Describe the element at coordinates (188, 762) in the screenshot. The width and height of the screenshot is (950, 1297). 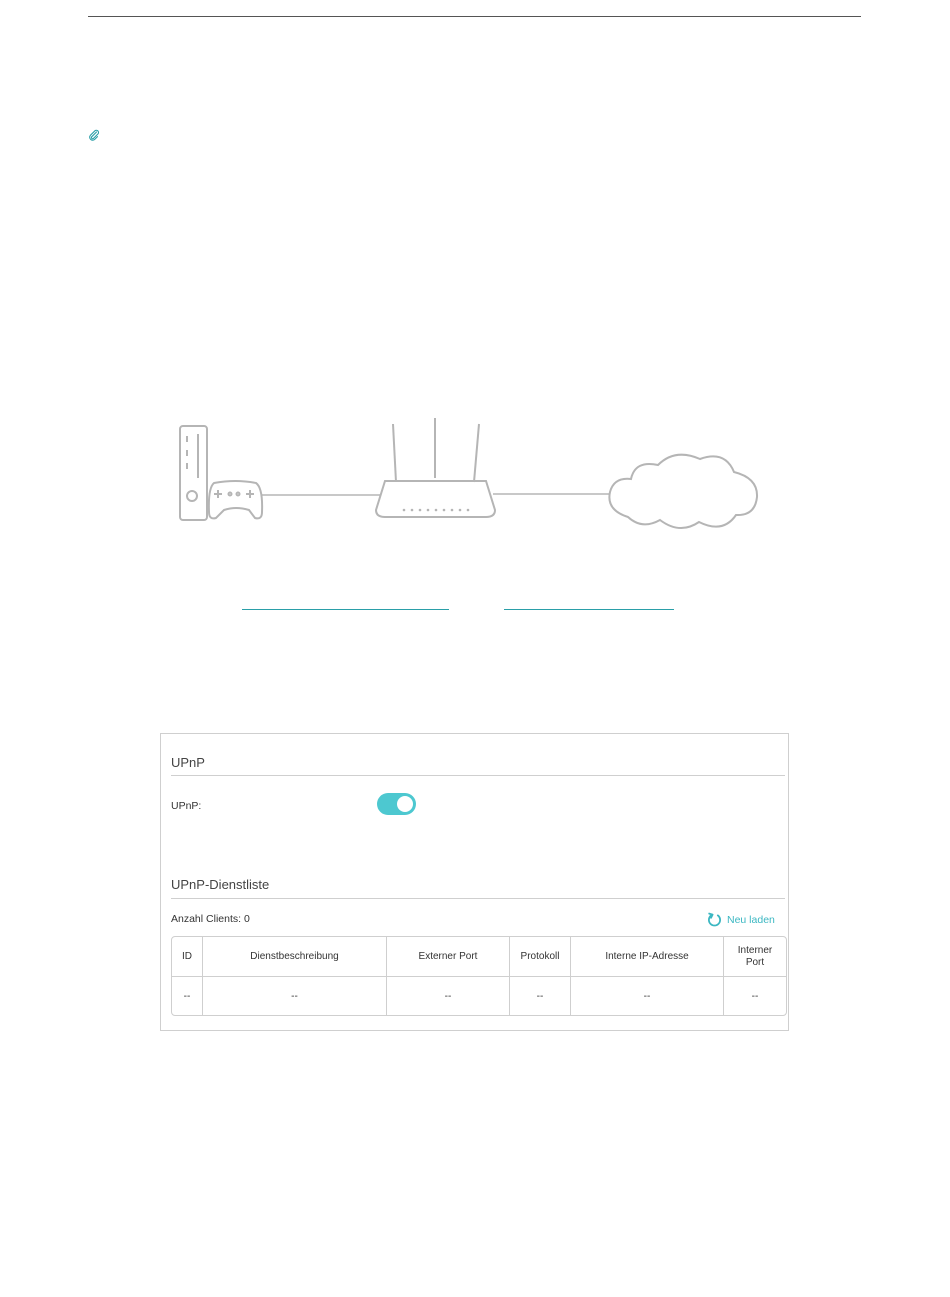
I see `upnp-section-title: UPnP` at that location.